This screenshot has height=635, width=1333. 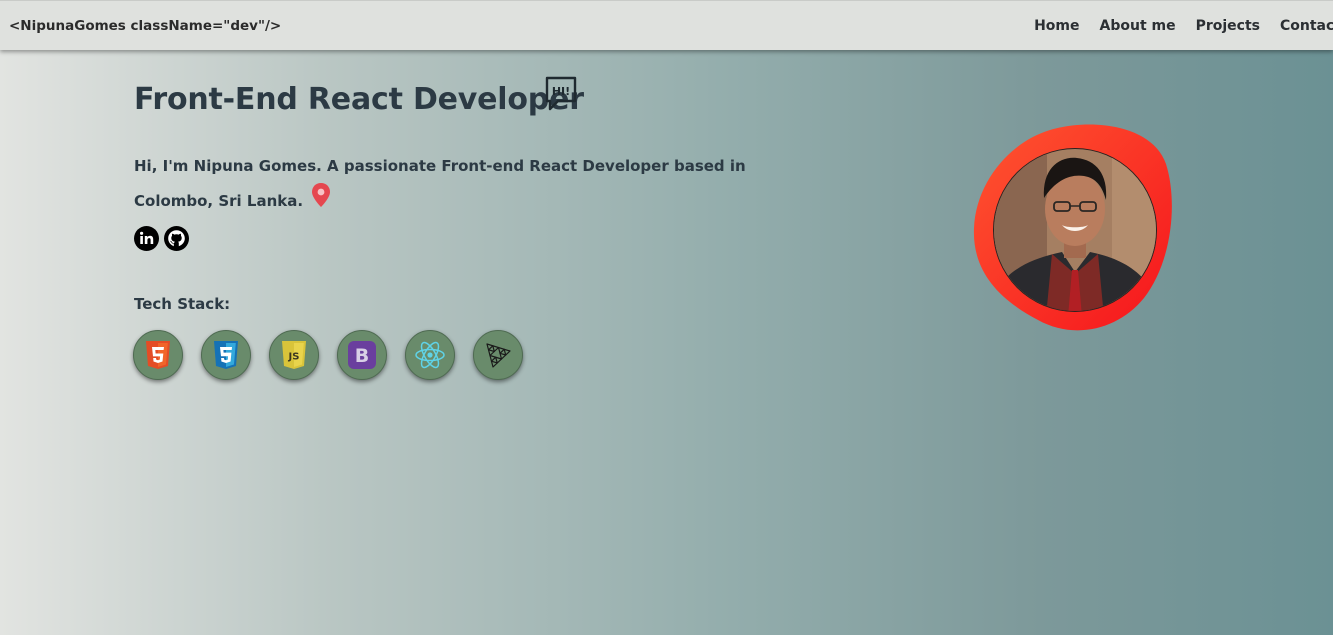 What do you see at coordinates (294, 357) in the screenshot?
I see `svg-text: JS` at bounding box center [294, 357].